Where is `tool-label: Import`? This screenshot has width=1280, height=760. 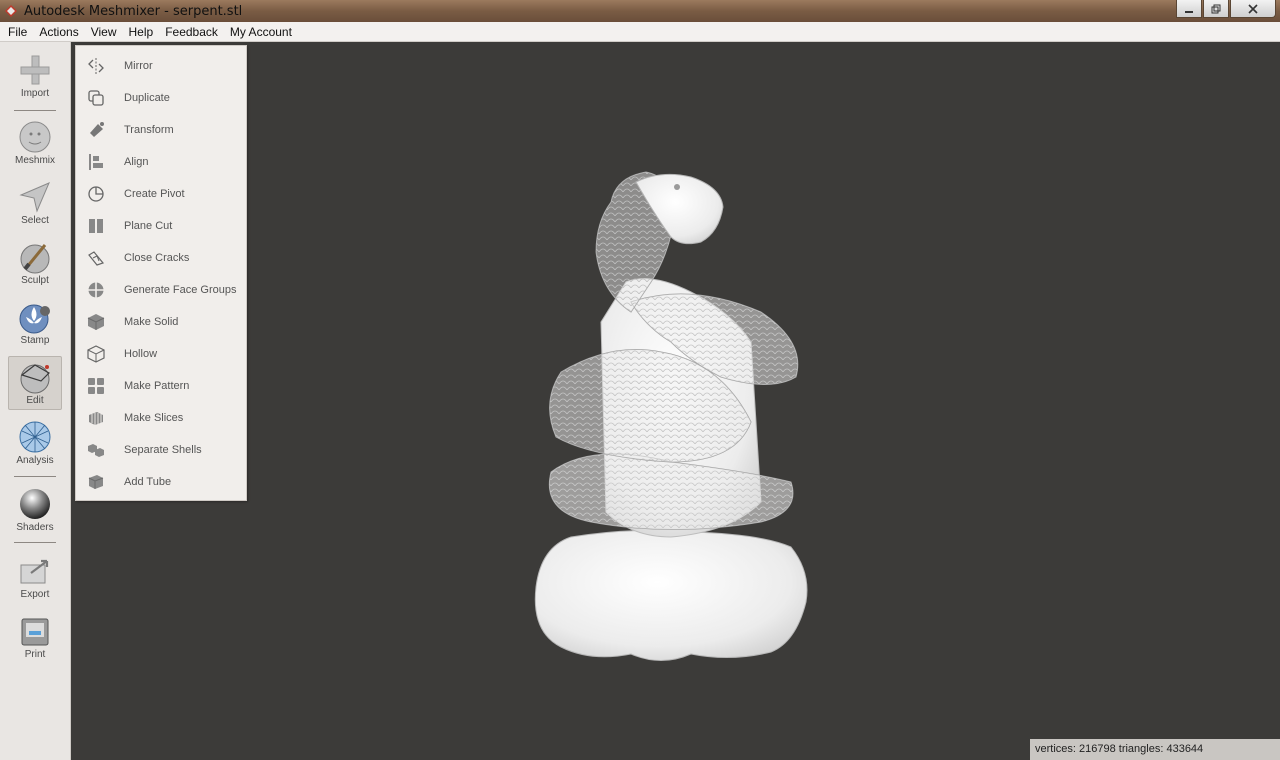
tool-label: Import is located at coordinates (35, 93).